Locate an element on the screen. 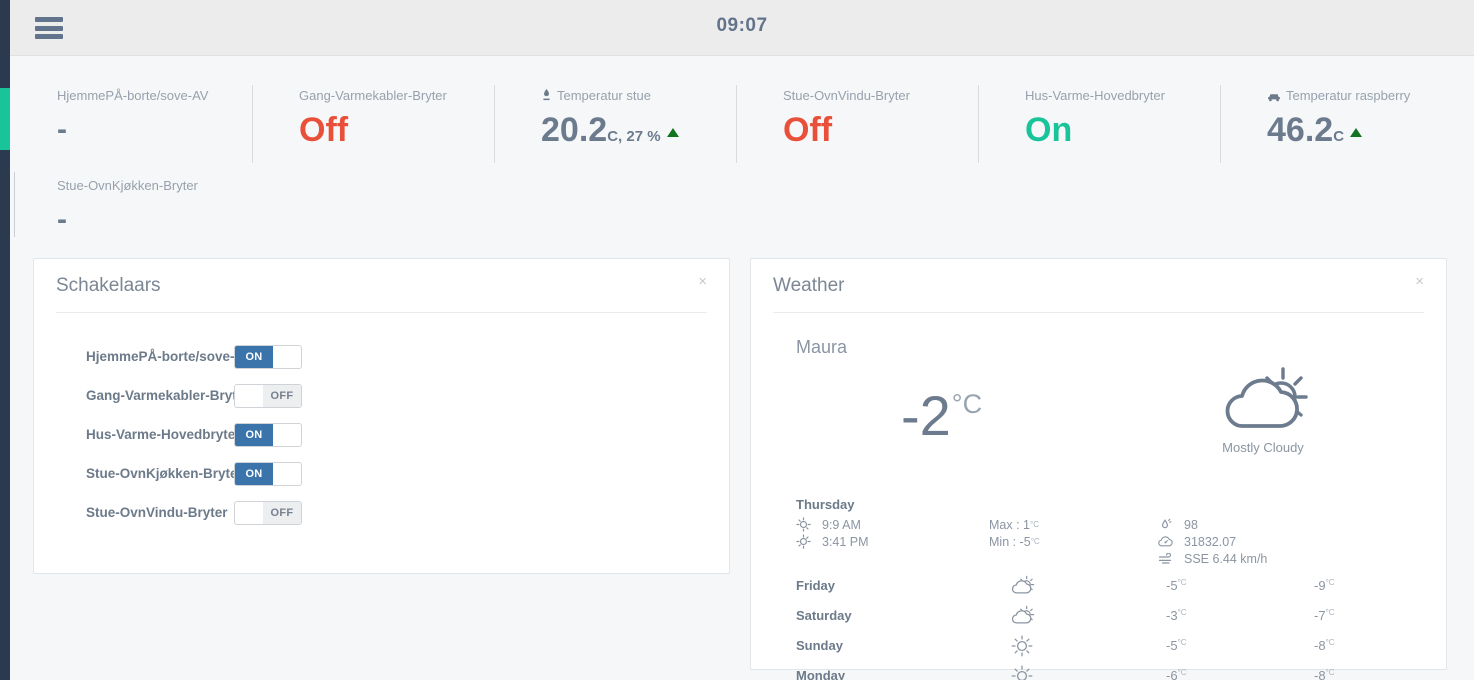 The height and width of the screenshot is (680, 1474). tile-label: Temperatur stue is located at coordinates (638, 95).